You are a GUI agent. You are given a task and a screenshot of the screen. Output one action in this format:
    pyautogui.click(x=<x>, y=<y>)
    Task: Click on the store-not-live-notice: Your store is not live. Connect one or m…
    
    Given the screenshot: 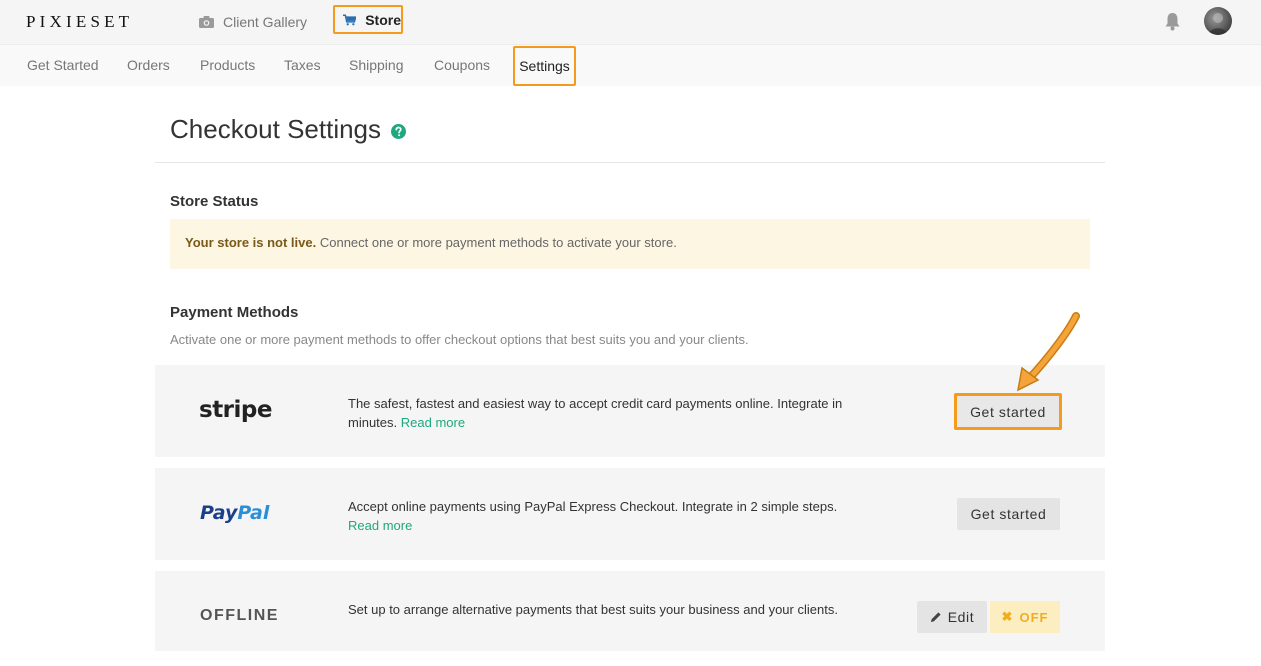 What is the action you would take?
    pyautogui.click(x=630, y=244)
    